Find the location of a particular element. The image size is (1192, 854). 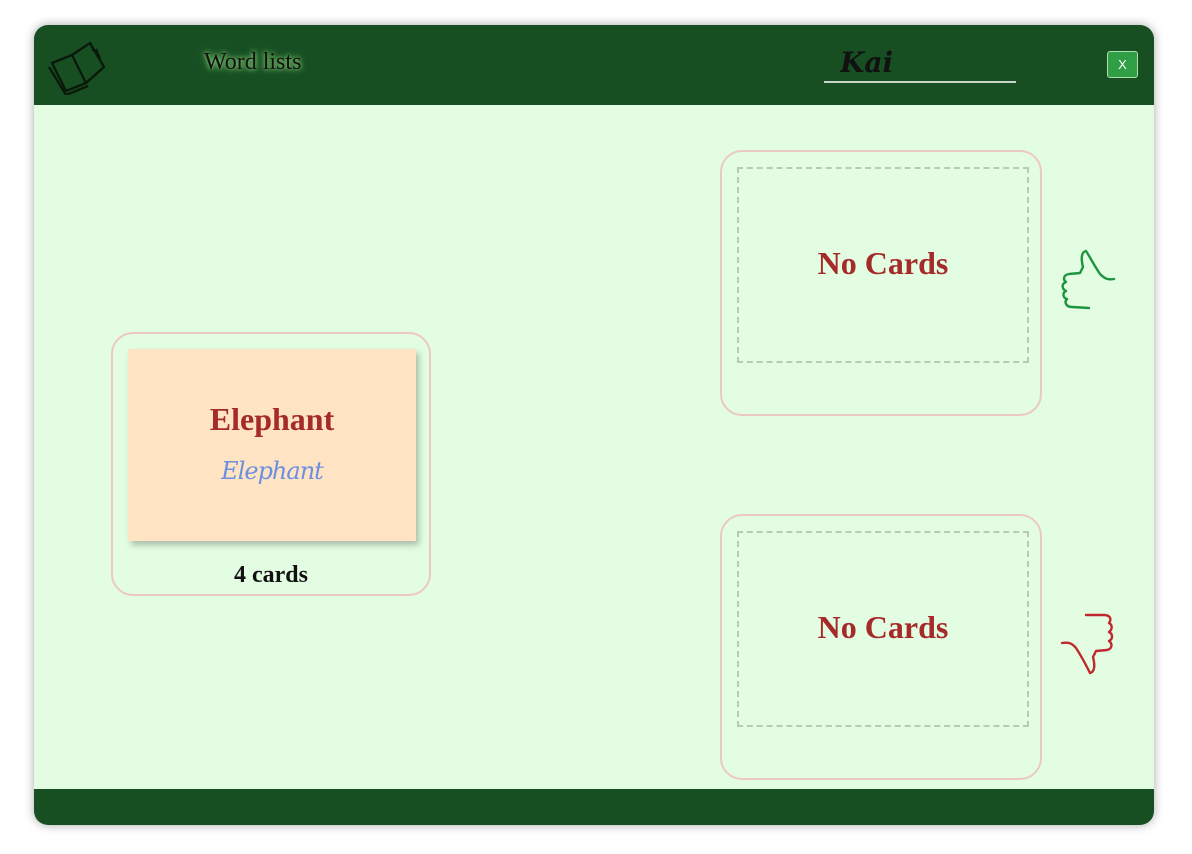

known-drop-zone: No Cards is located at coordinates (883, 265).